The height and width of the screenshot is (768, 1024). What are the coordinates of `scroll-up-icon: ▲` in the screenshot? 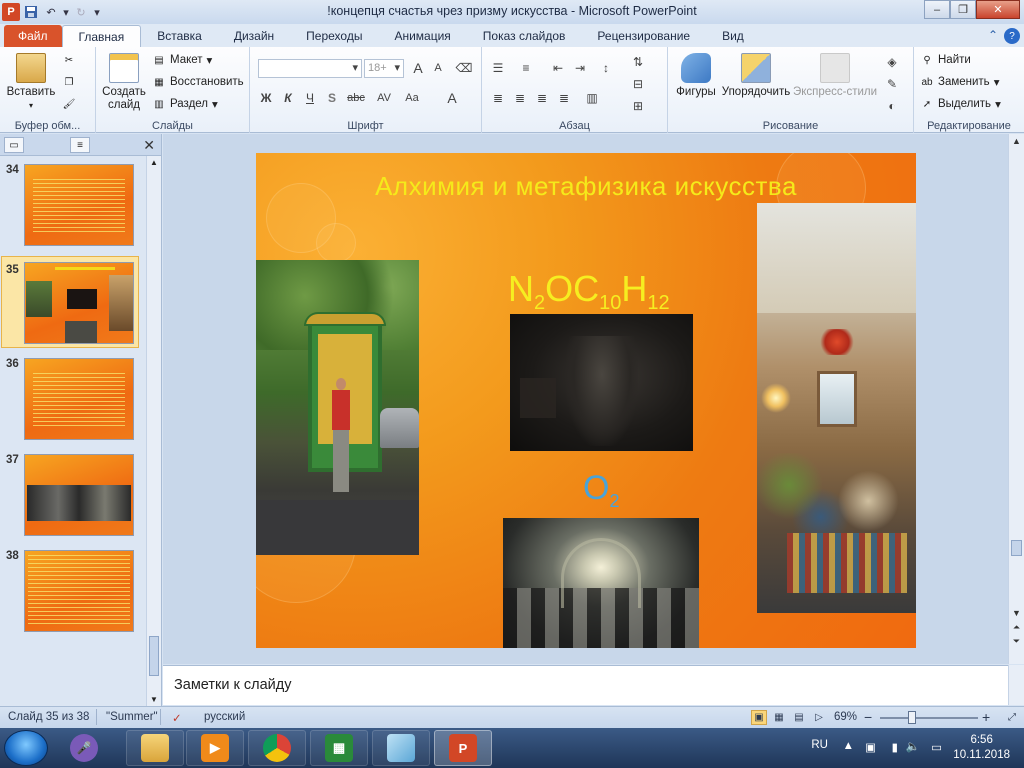 It's located at (154, 162).